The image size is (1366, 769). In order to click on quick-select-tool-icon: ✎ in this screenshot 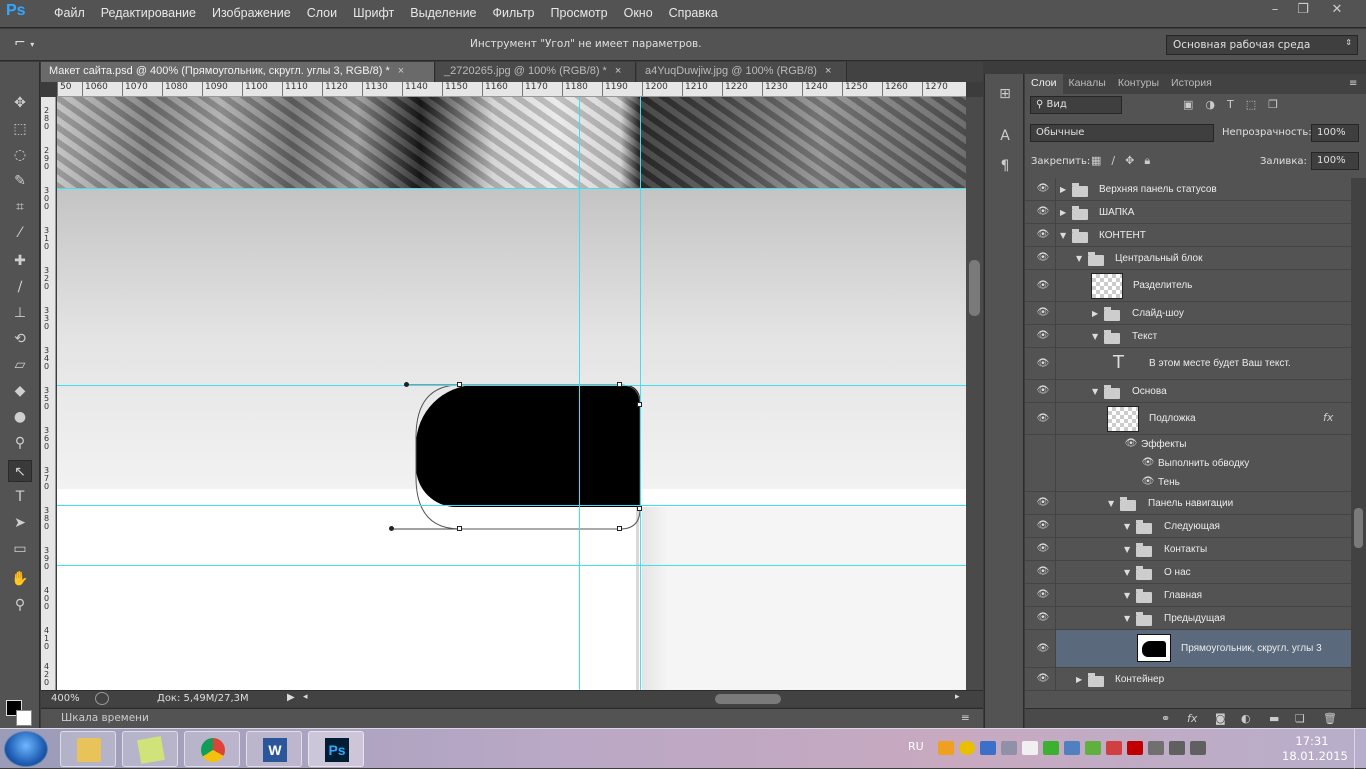, I will do `click(20, 181)`.